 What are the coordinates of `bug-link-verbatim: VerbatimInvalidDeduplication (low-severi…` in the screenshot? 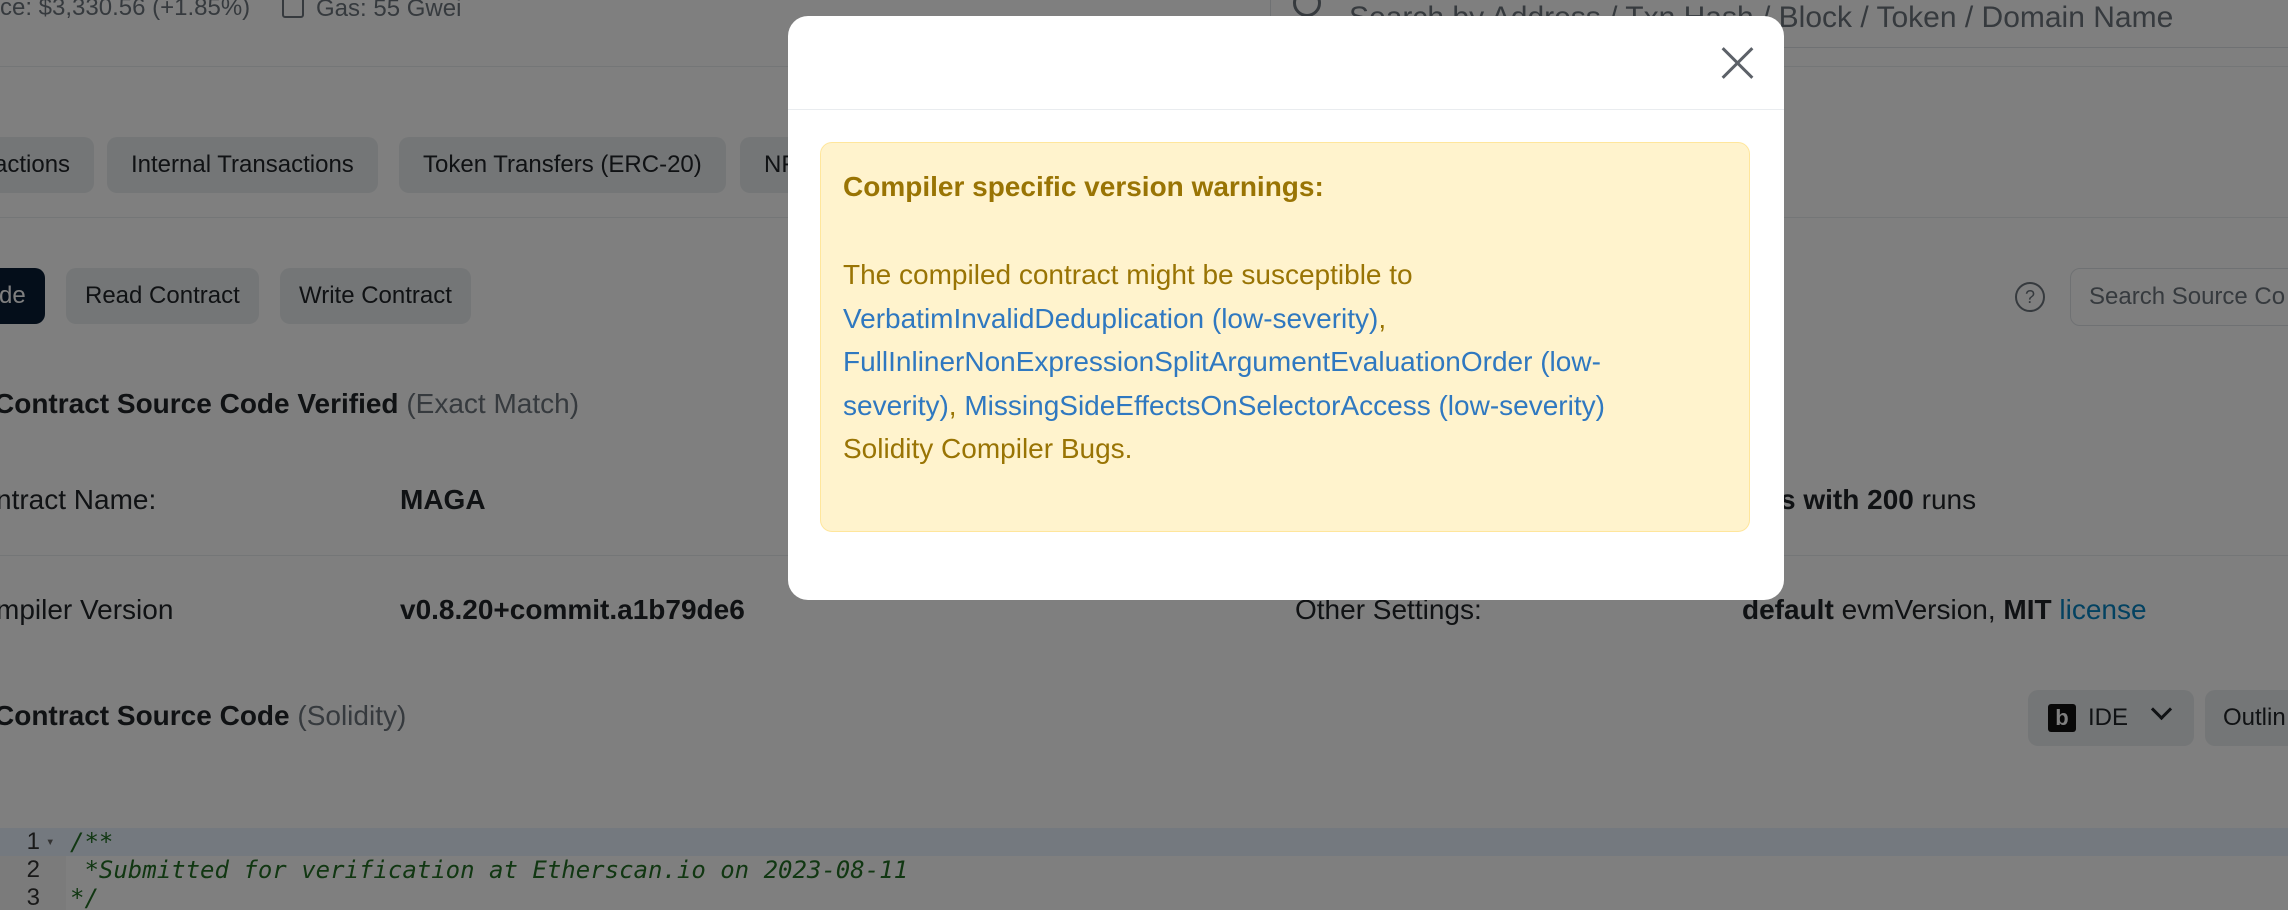 It's located at (1110, 318).